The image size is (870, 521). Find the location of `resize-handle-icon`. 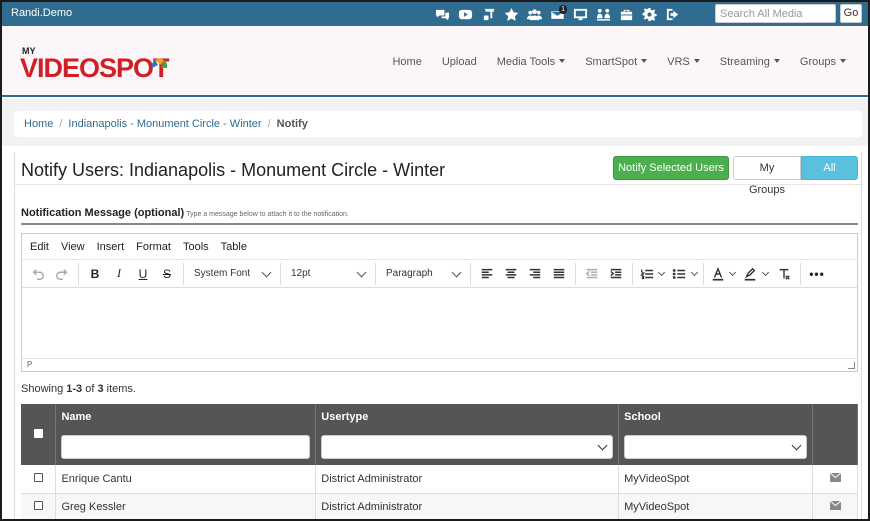

resize-handle-icon is located at coordinates (851, 365).